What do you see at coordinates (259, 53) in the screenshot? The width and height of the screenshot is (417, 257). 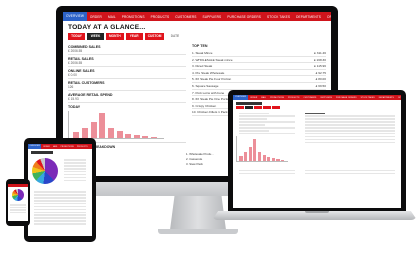 I see `table-row: 1. Steak Mince £ 311.46` at bounding box center [259, 53].